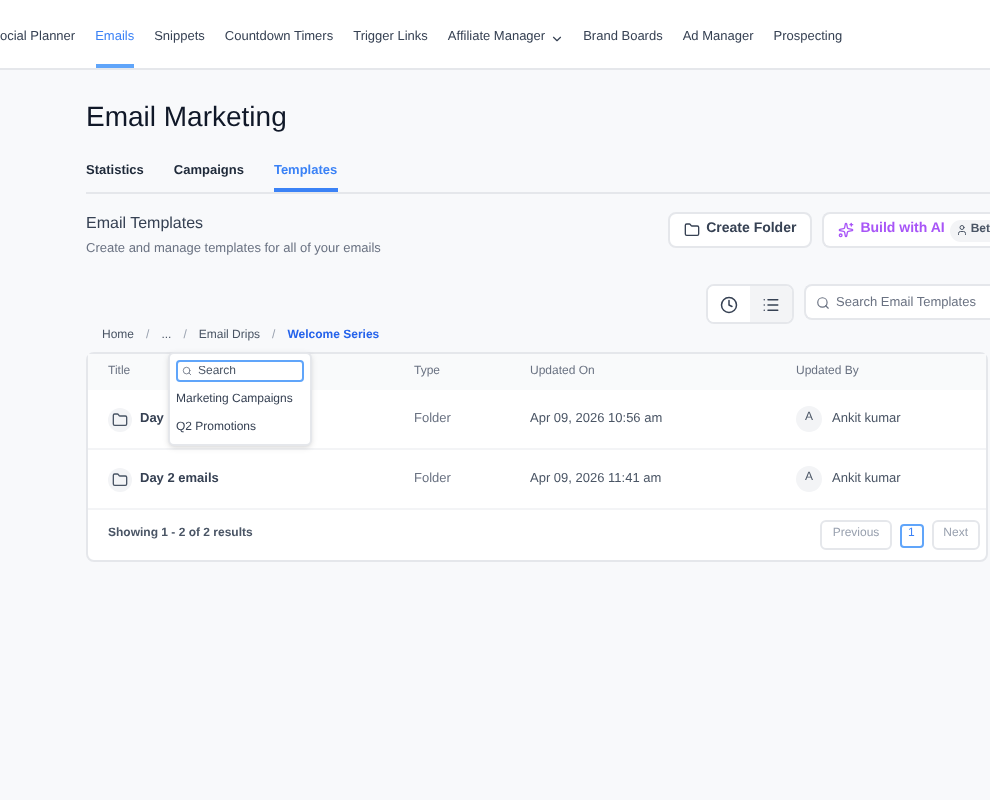  What do you see at coordinates (187, 371) in the screenshot?
I see `search-icon` at bounding box center [187, 371].